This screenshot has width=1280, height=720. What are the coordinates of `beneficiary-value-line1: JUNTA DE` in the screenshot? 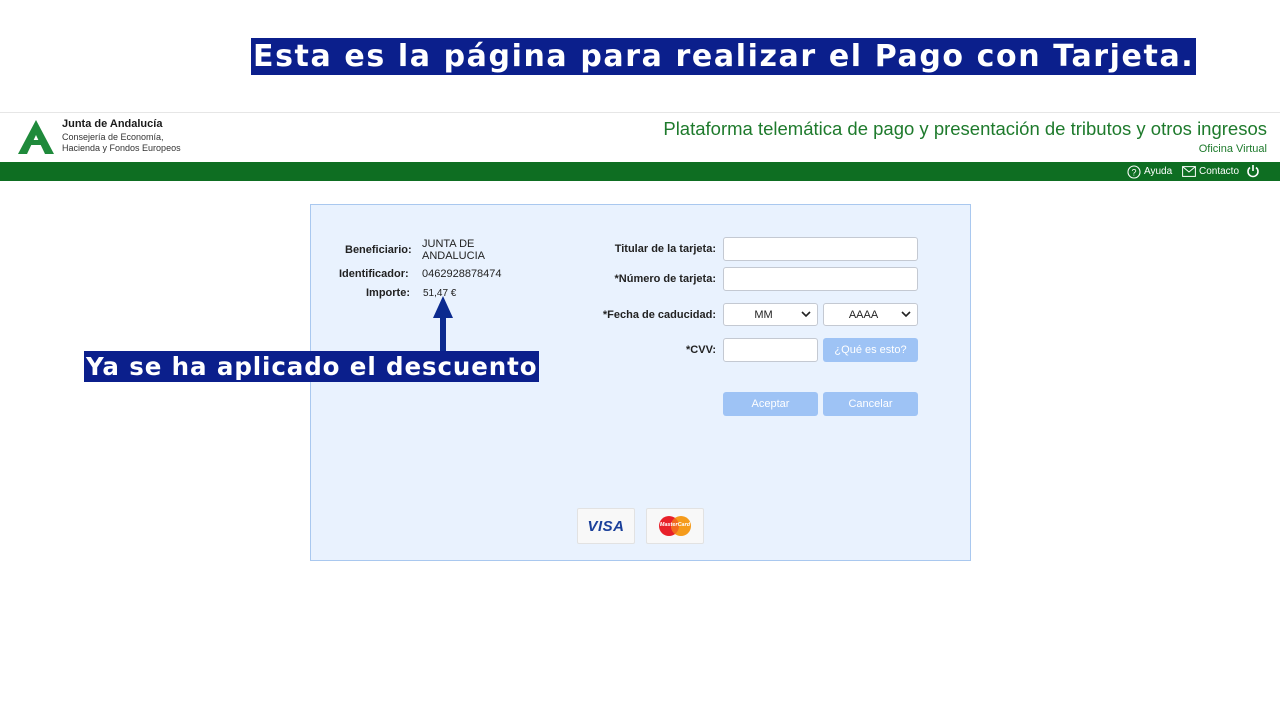 It's located at (448, 244).